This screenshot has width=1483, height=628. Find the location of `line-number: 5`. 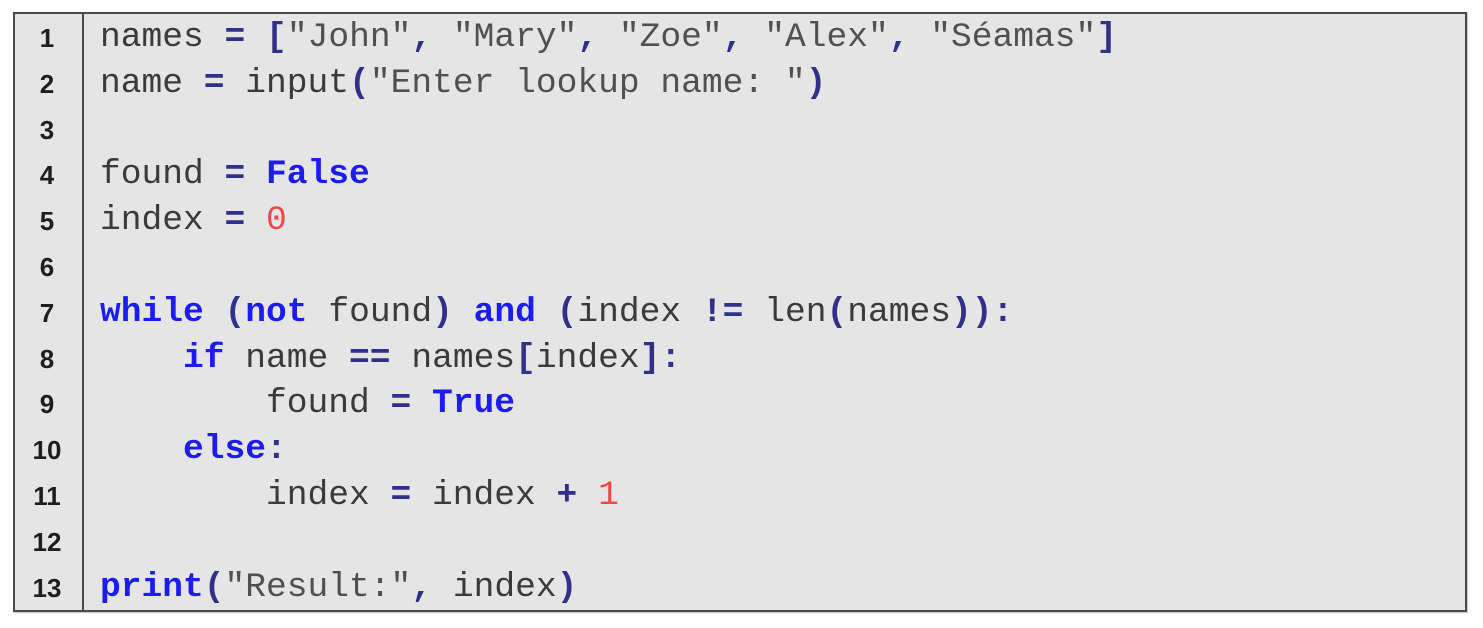

line-number: 5 is located at coordinates (47, 221).